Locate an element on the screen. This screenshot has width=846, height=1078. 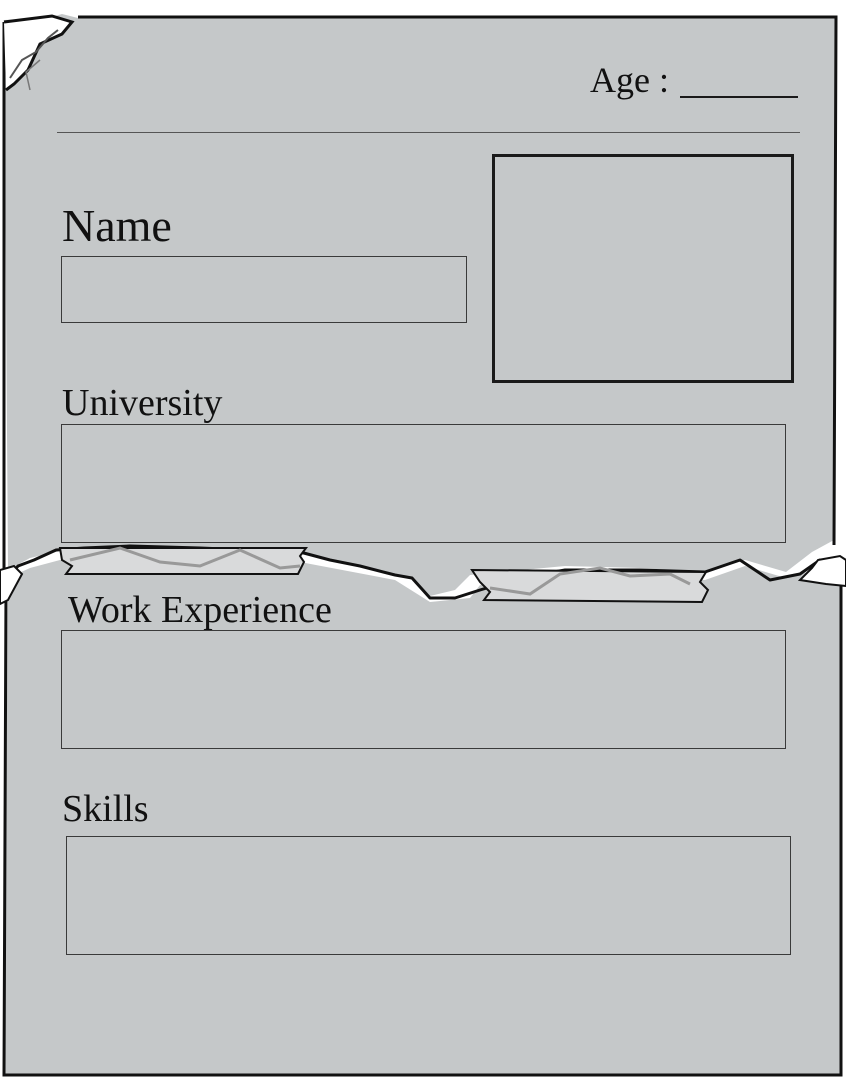
work-experience-field is located at coordinates (423, 689).